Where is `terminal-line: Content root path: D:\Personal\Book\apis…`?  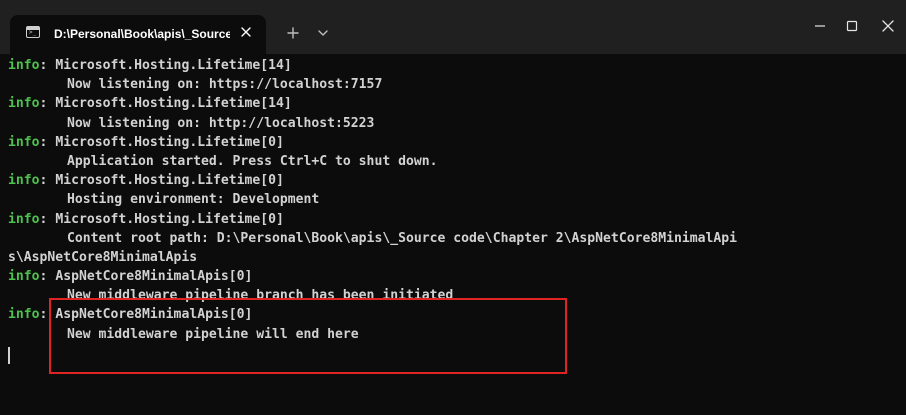 terminal-line: Content root path: D:\Personal\Book\apis… is located at coordinates (453, 238).